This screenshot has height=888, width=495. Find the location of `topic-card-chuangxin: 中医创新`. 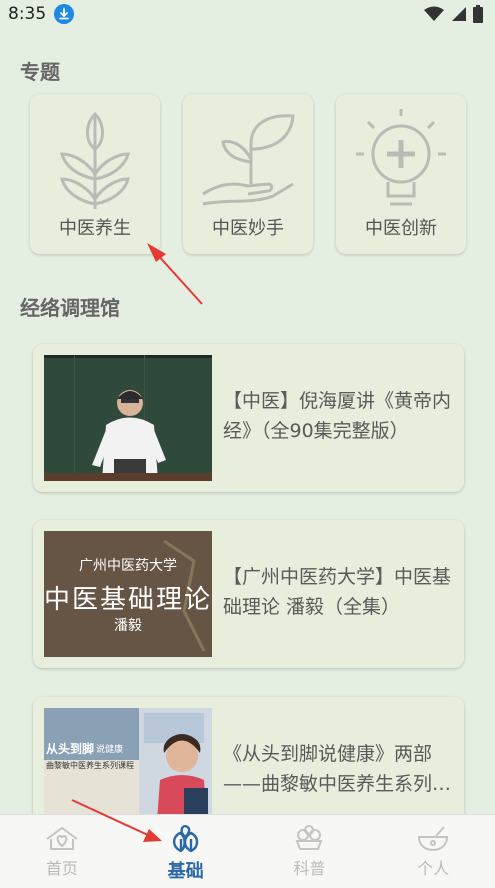

topic-card-chuangxin: 中医创新 is located at coordinates (401, 174).